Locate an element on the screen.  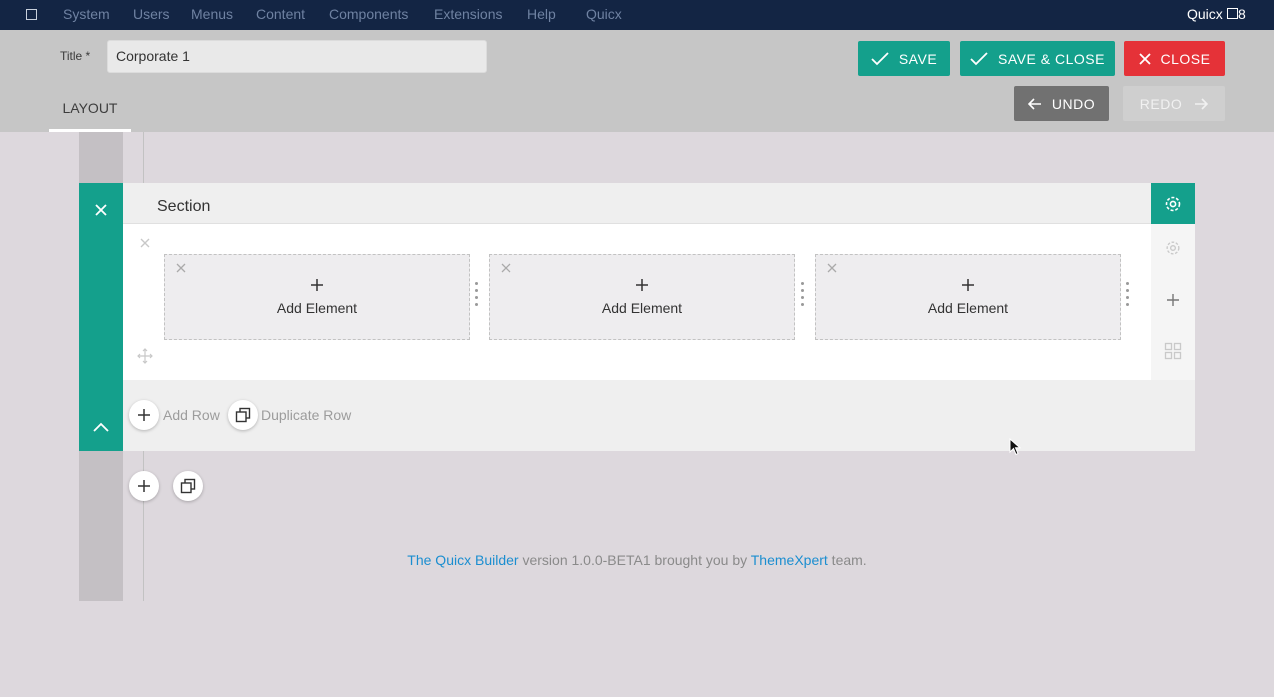
menu-quicx: Quicx is located at coordinates (604, 14).